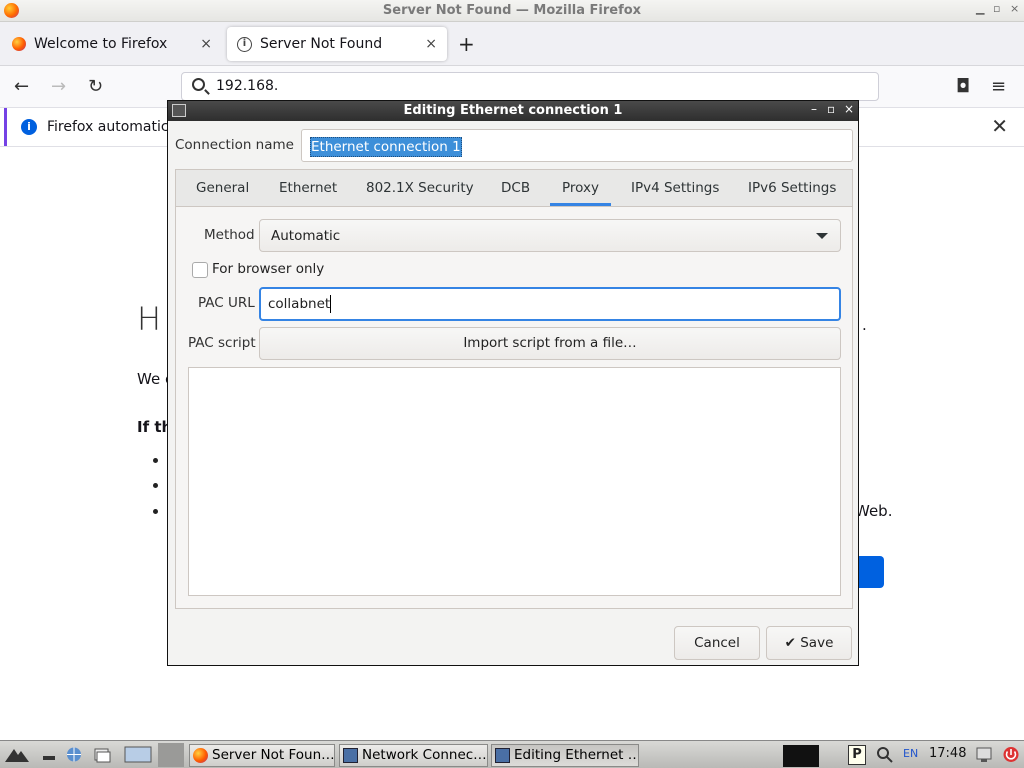 Image resolution: width=1024 pixels, height=768 pixels. I want to click on pocket-icon: ◘, so click(963, 86).